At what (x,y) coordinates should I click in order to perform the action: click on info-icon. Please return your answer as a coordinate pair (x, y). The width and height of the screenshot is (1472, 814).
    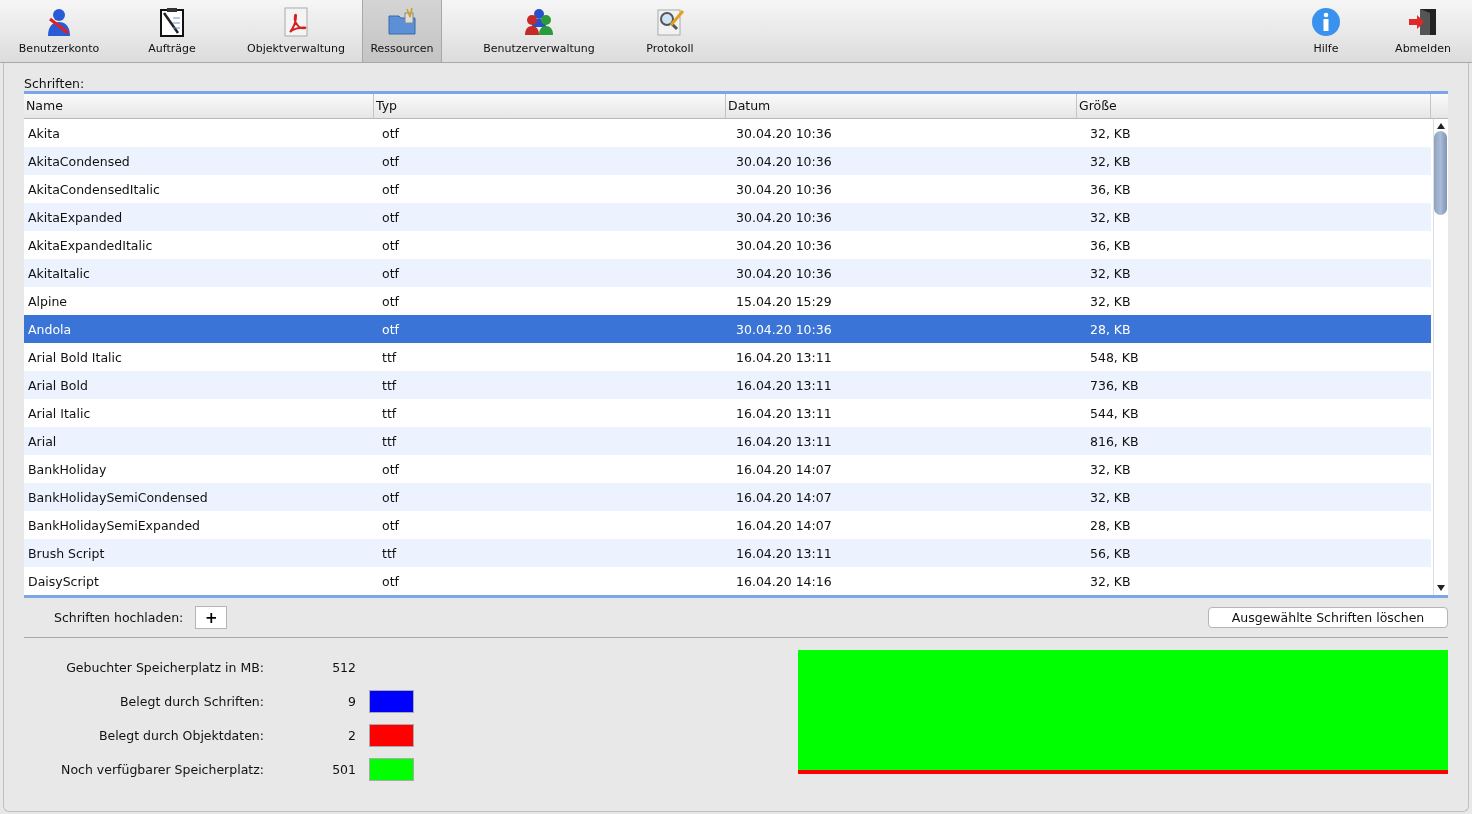
    Looking at the image, I should click on (1326, 22).